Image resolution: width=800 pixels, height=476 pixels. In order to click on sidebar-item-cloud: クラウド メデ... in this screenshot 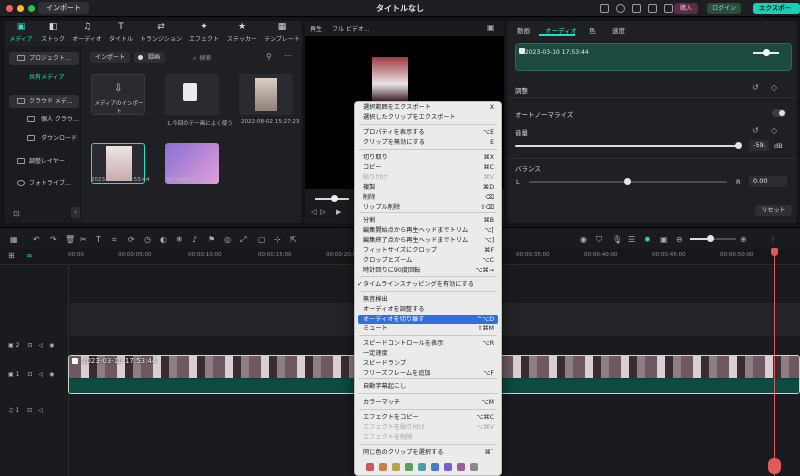, I will do `click(44, 101)`.